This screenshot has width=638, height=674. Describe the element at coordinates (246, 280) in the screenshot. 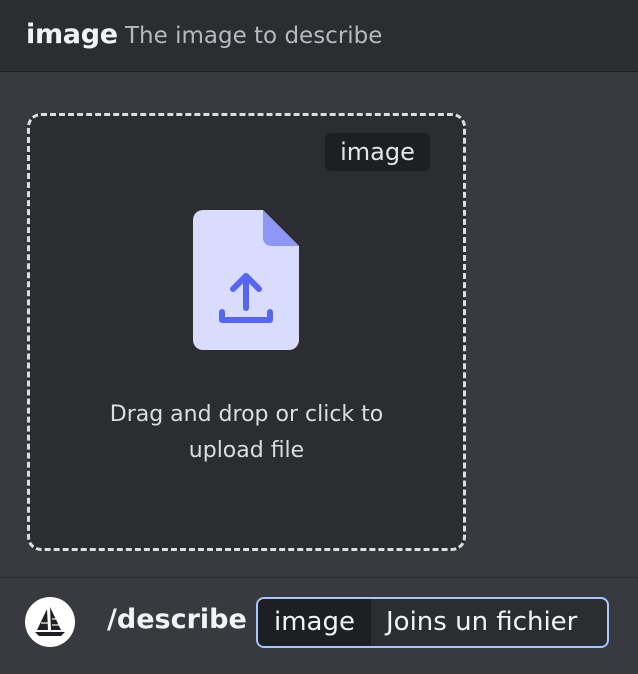

I see `file-upload-icon` at that location.